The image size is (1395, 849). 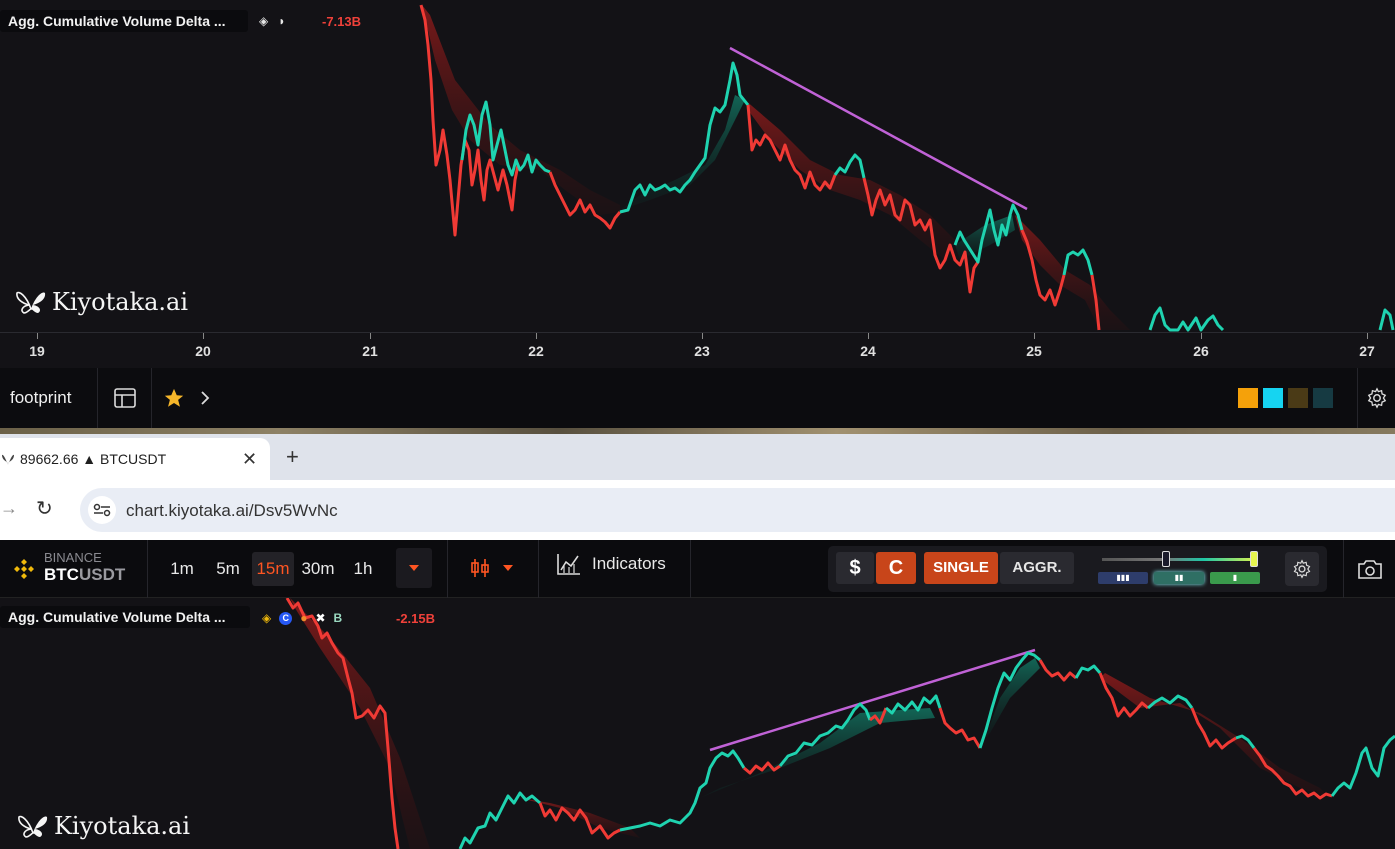 What do you see at coordinates (737, 510) in the screenshot?
I see `url-field: chart.kiyotaka.ai/Dsv5WvNc` at bounding box center [737, 510].